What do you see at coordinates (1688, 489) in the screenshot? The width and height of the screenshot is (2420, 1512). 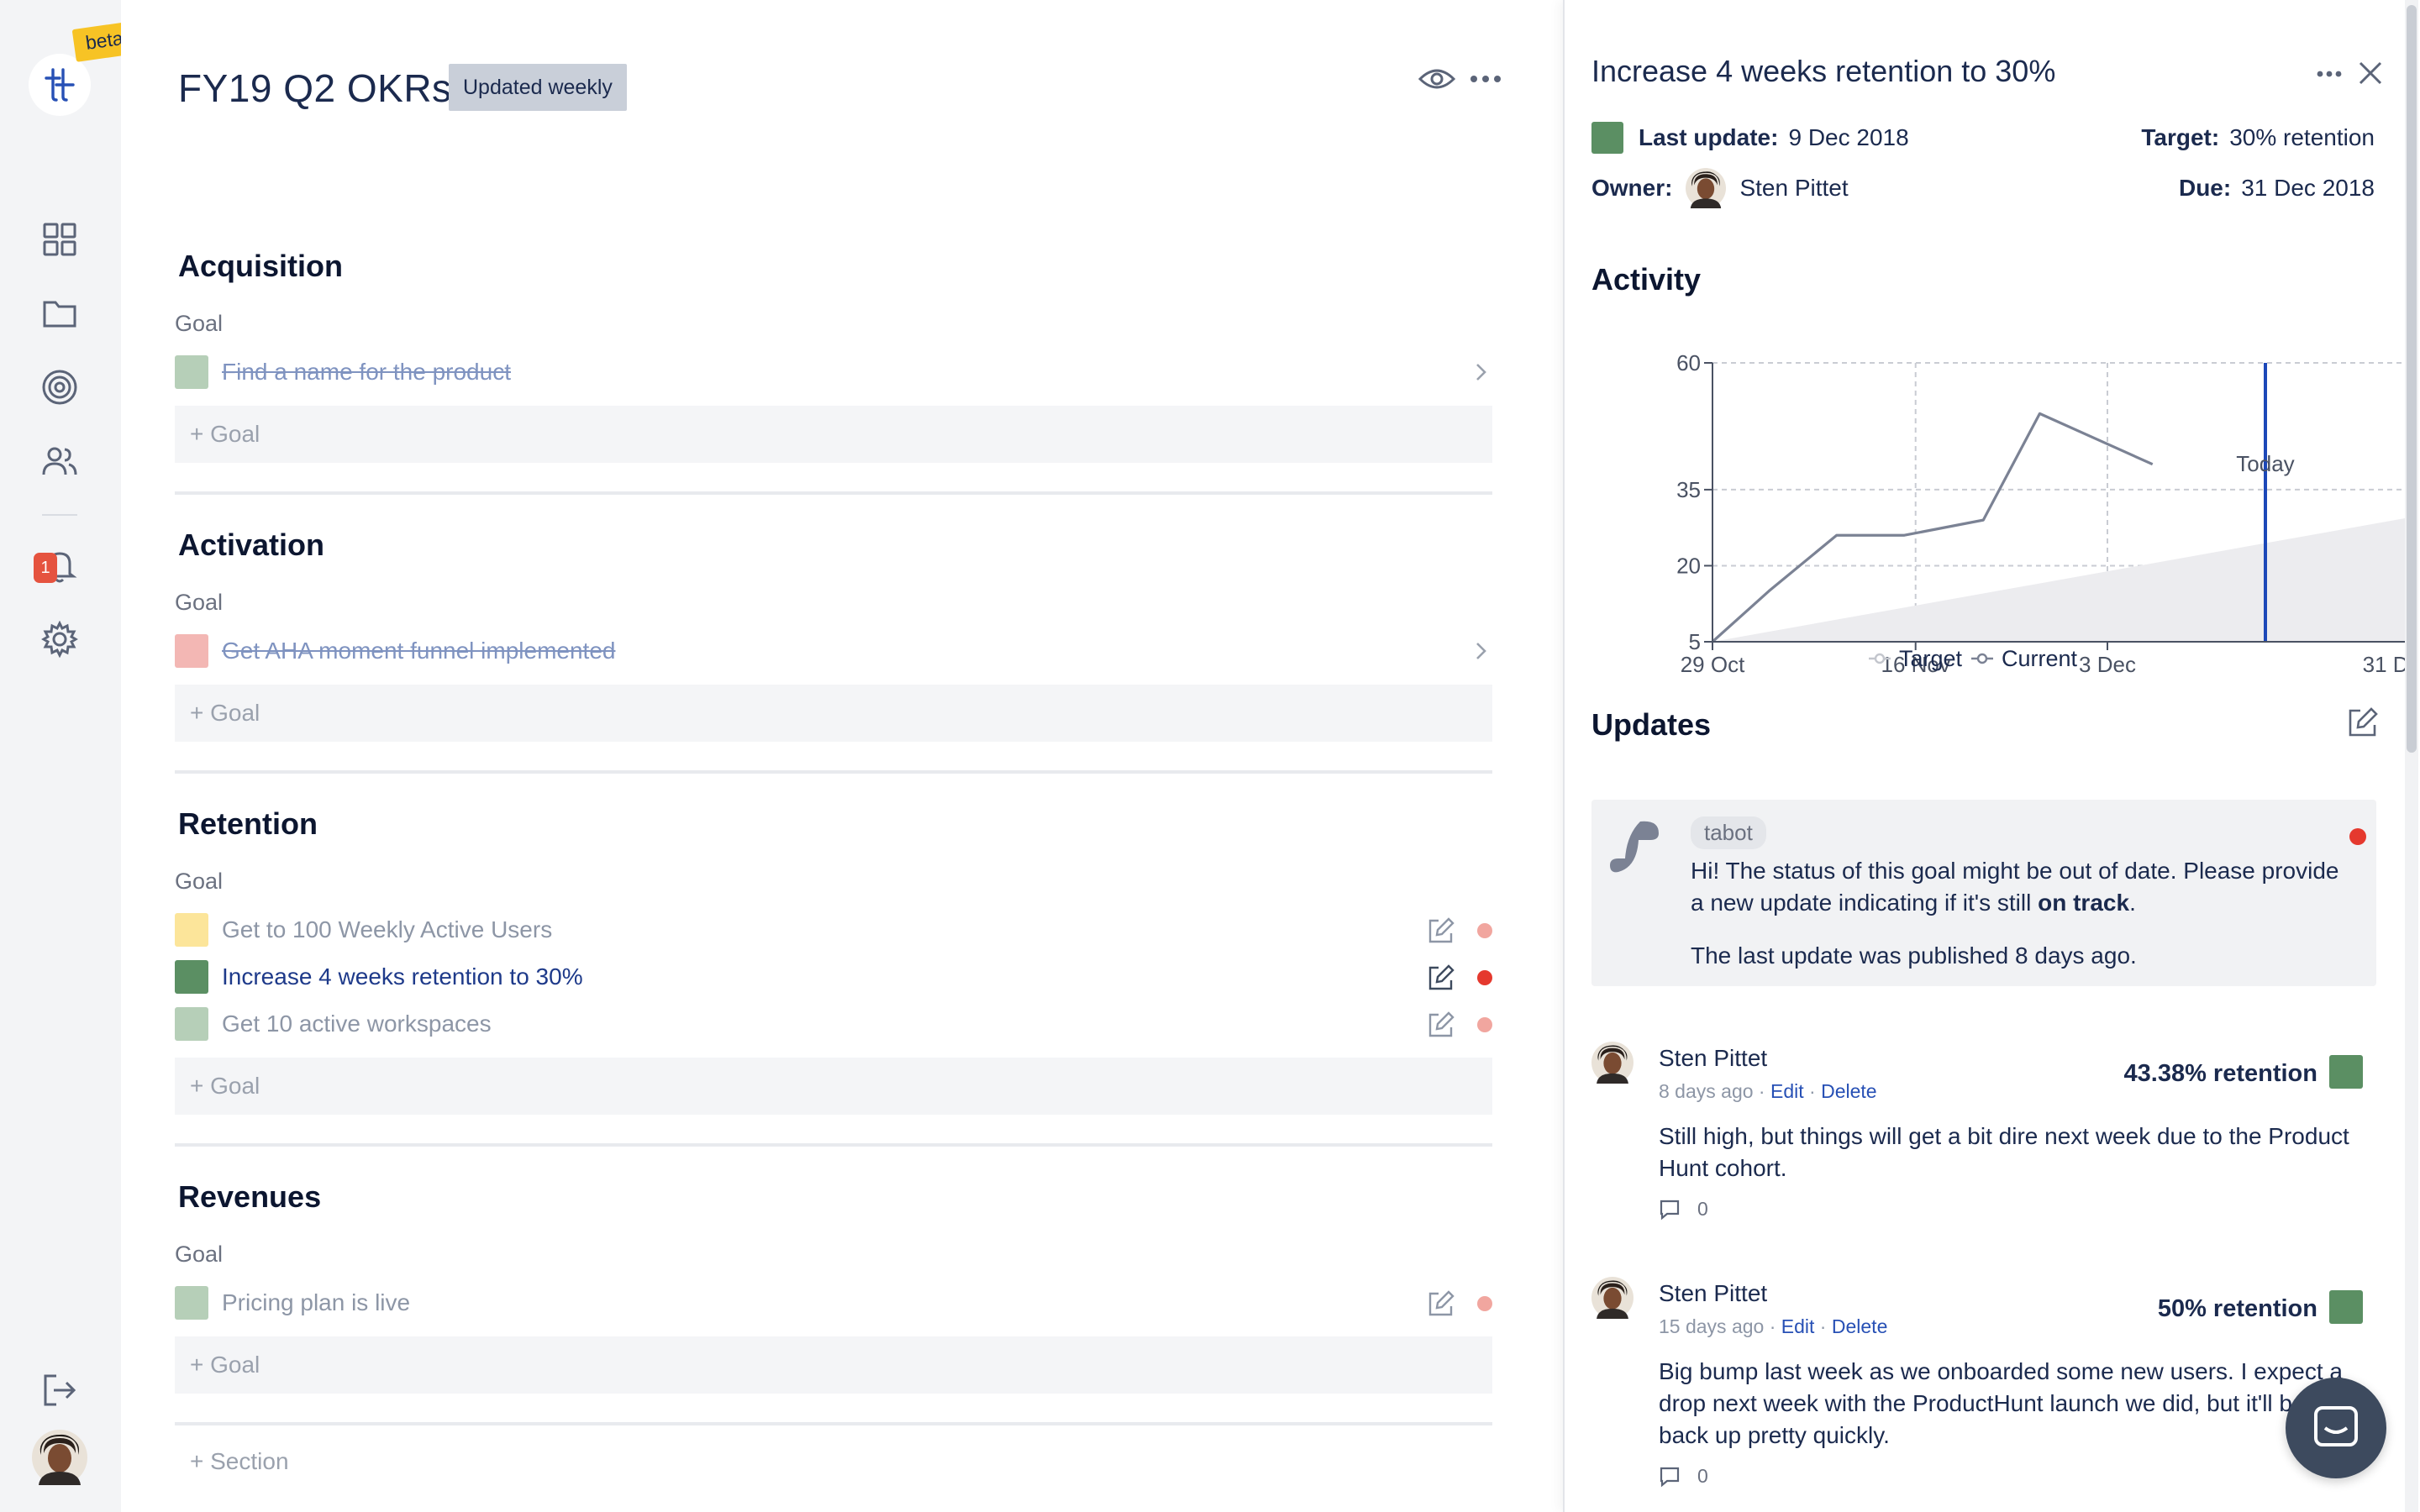 I see `y-tick-label: 35` at bounding box center [1688, 489].